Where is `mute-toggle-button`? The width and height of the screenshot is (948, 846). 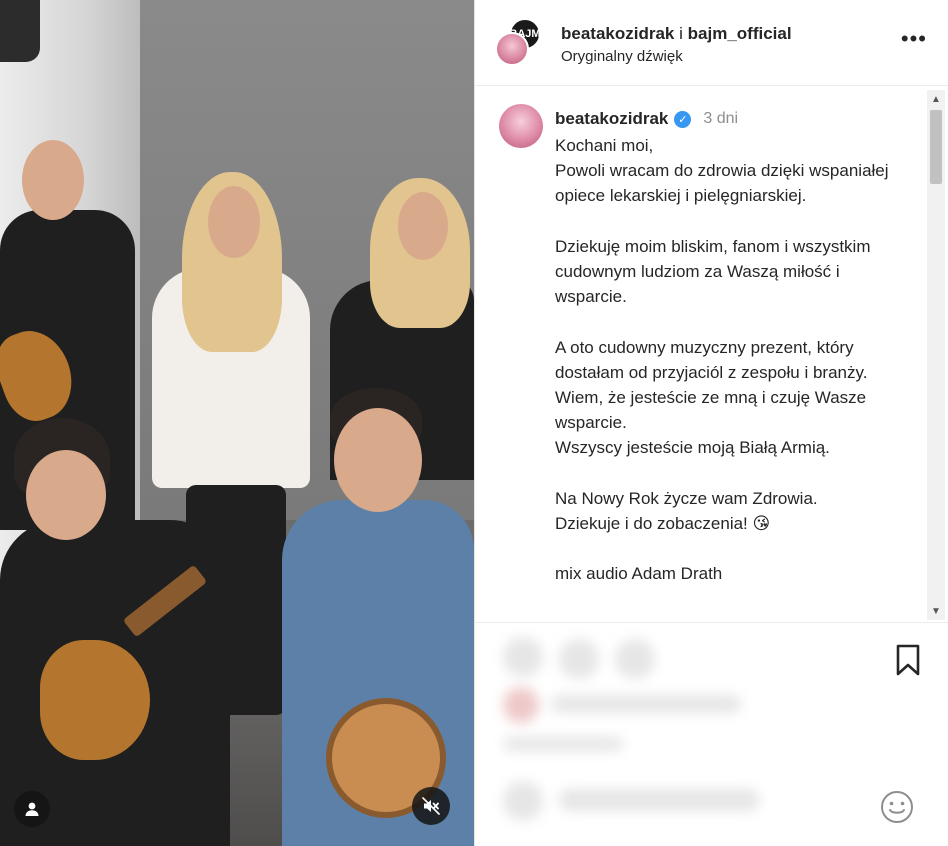 mute-toggle-button is located at coordinates (431, 806).